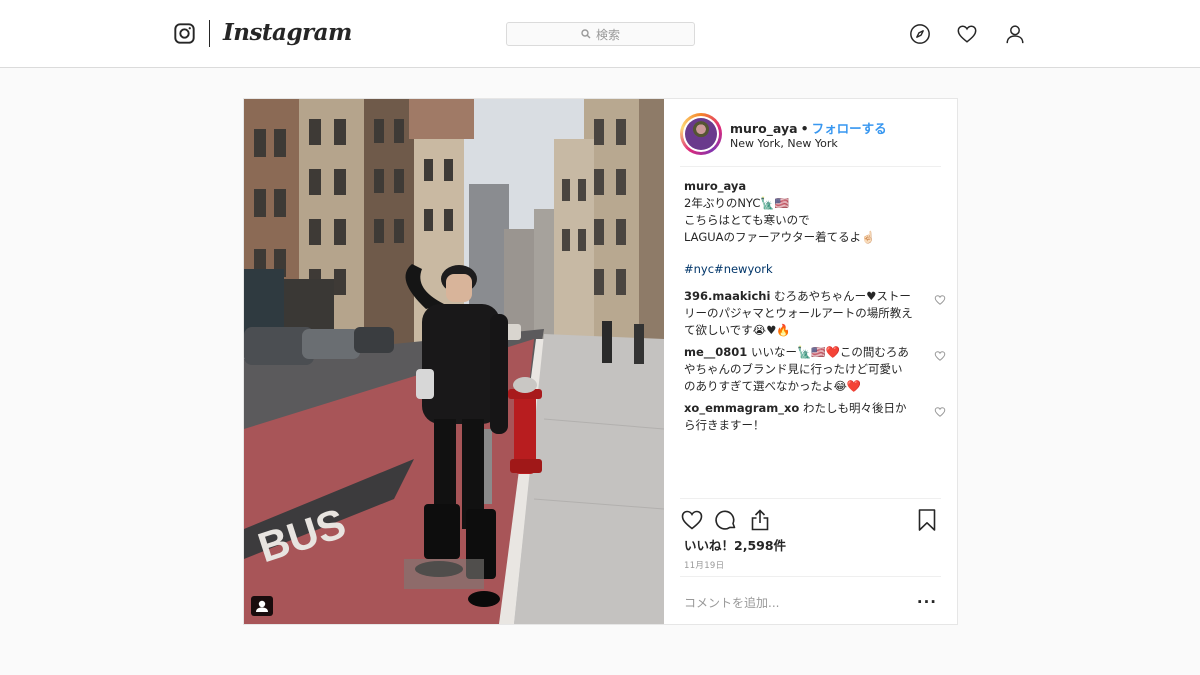  What do you see at coordinates (747, 220) in the screenshot?
I see `caption-line: こちらはとても寒いので` at bounding box center [747, 220].